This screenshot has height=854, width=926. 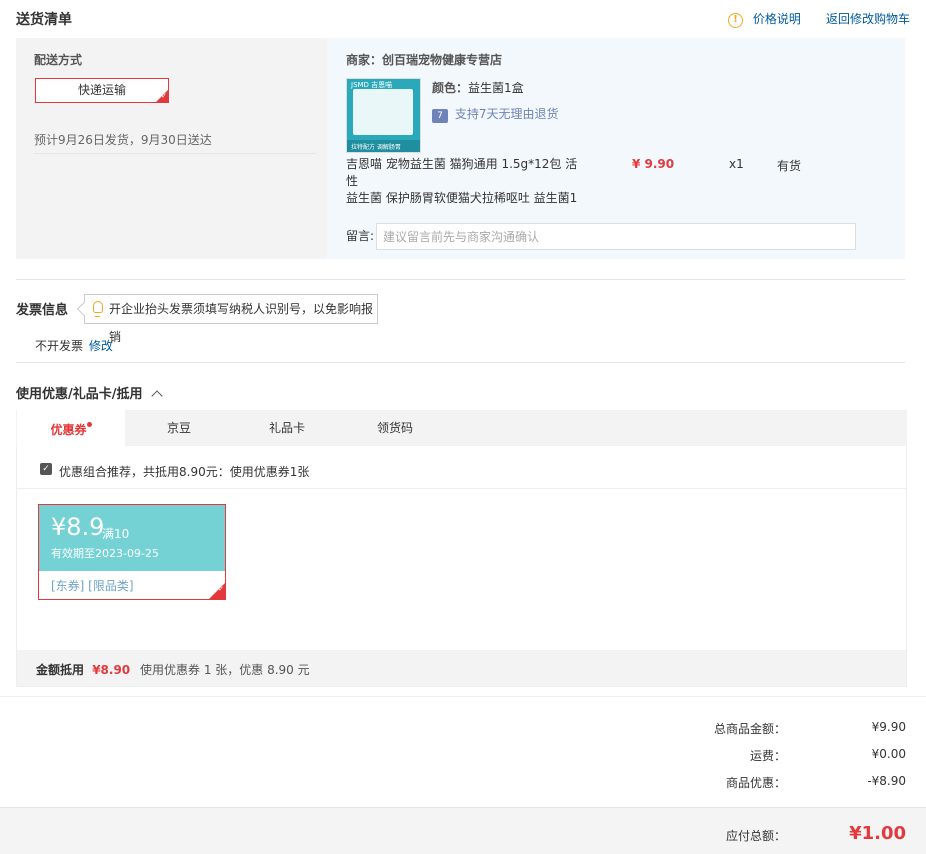 I want to click on coupon-section-toggle: 使用优惠/礼品卡/抵用, so click(x=89, y=392).